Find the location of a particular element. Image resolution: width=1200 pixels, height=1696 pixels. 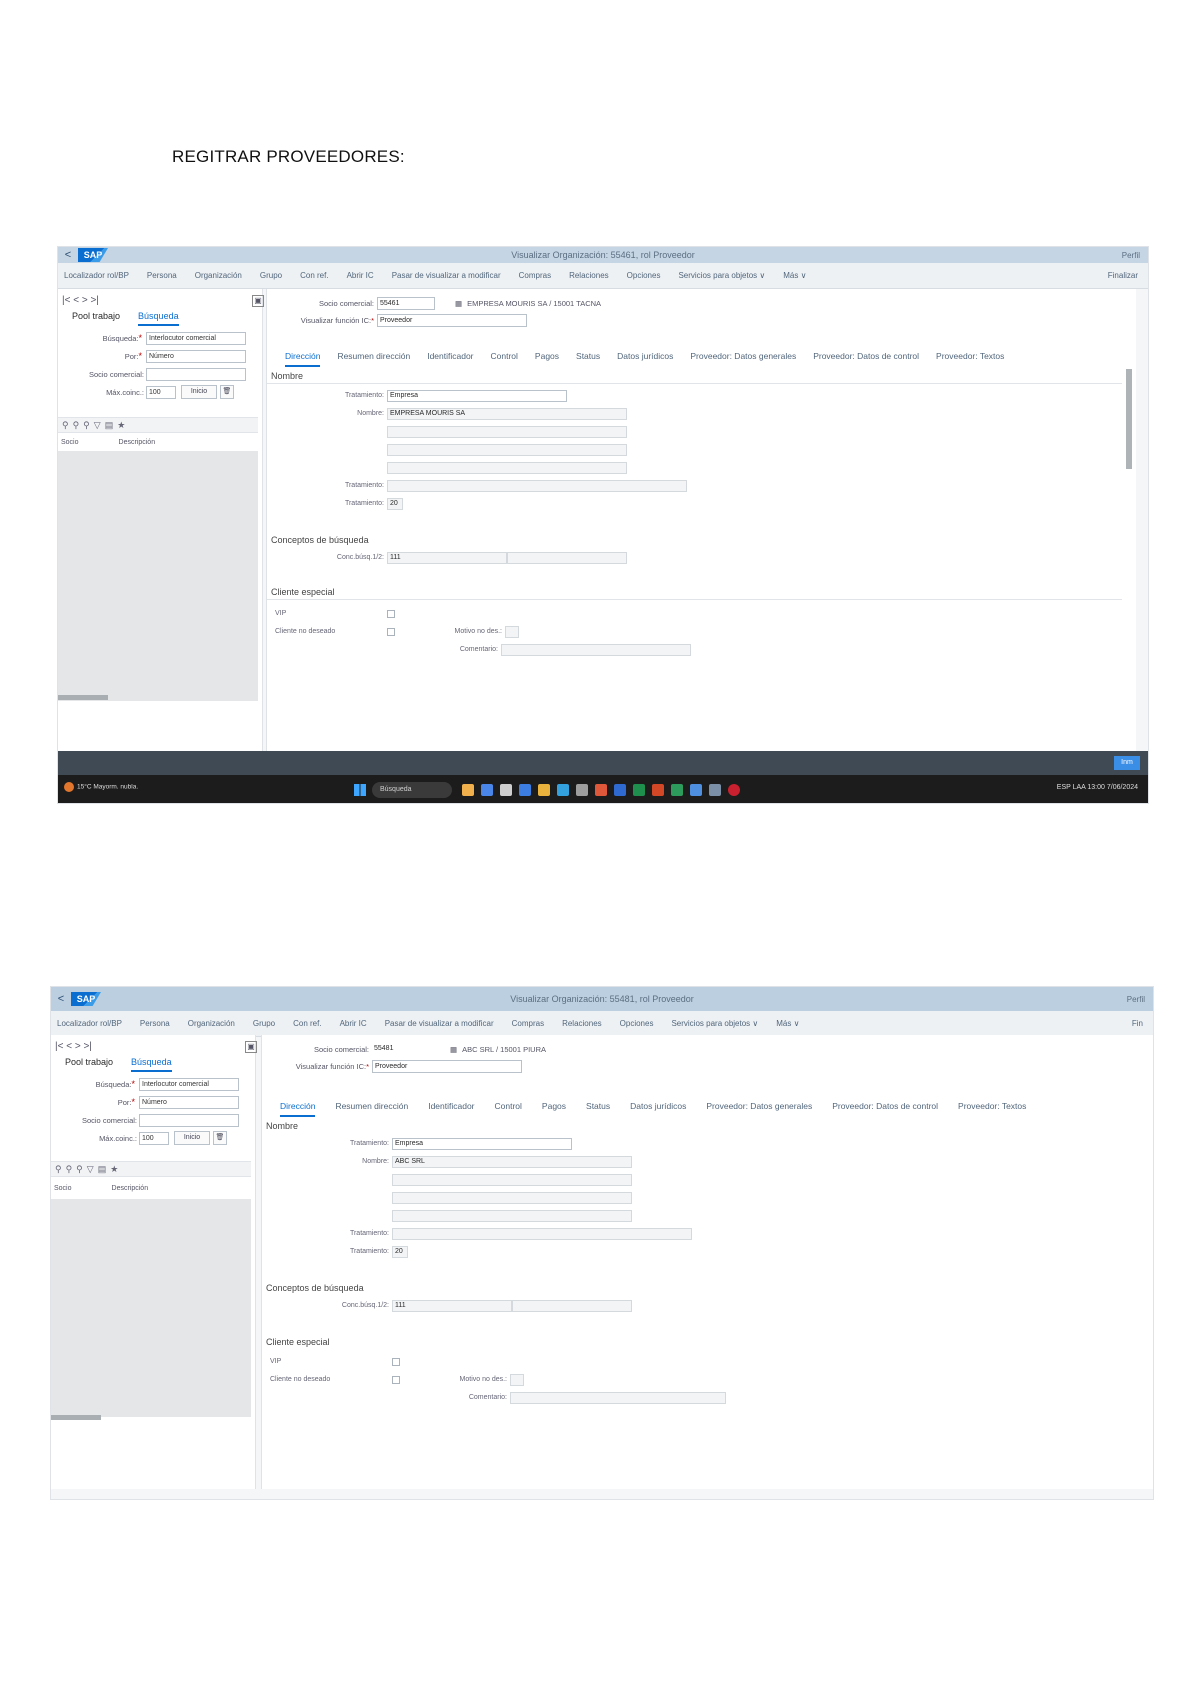

toolbar-persona: Persona is located at coordinates (162, 275).